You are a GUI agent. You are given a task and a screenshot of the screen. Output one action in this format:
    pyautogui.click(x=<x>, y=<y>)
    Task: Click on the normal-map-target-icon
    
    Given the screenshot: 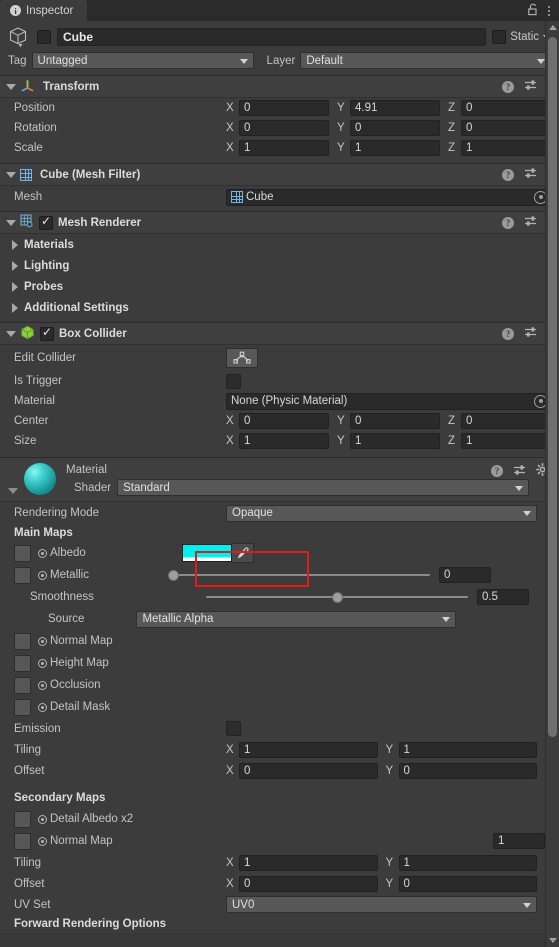 What is the action you would take?
    pyautogui.click(x=42, y=641)
    